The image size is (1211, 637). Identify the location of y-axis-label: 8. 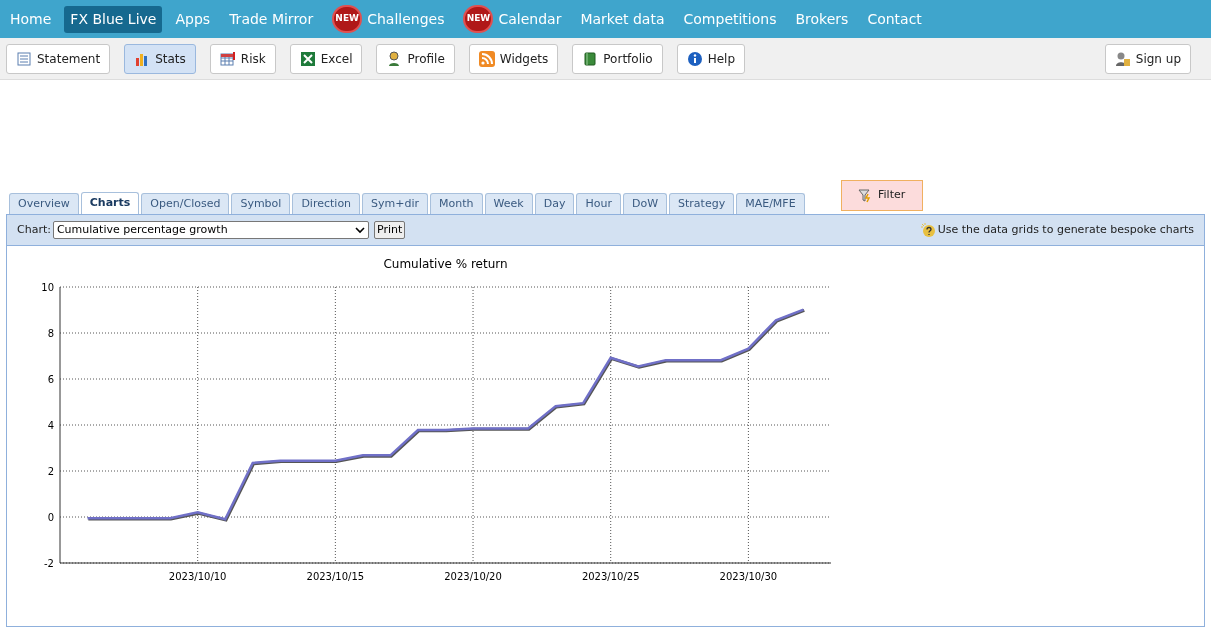
(50, 333).